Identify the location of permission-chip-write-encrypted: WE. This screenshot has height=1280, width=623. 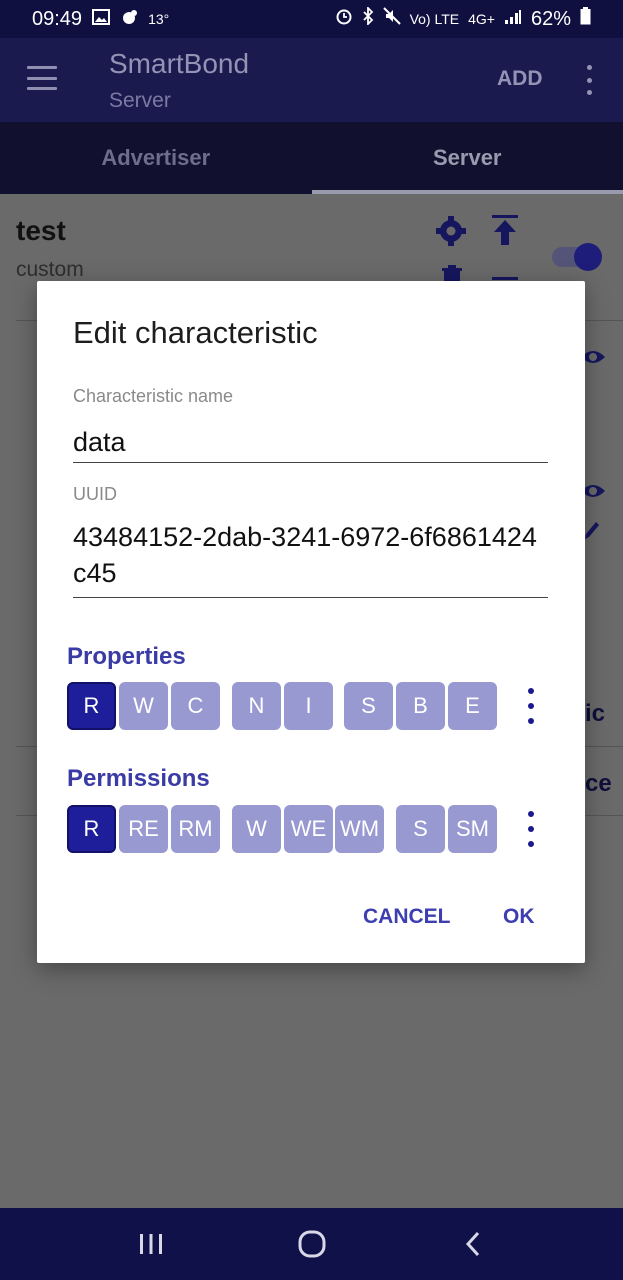
(308, 829).